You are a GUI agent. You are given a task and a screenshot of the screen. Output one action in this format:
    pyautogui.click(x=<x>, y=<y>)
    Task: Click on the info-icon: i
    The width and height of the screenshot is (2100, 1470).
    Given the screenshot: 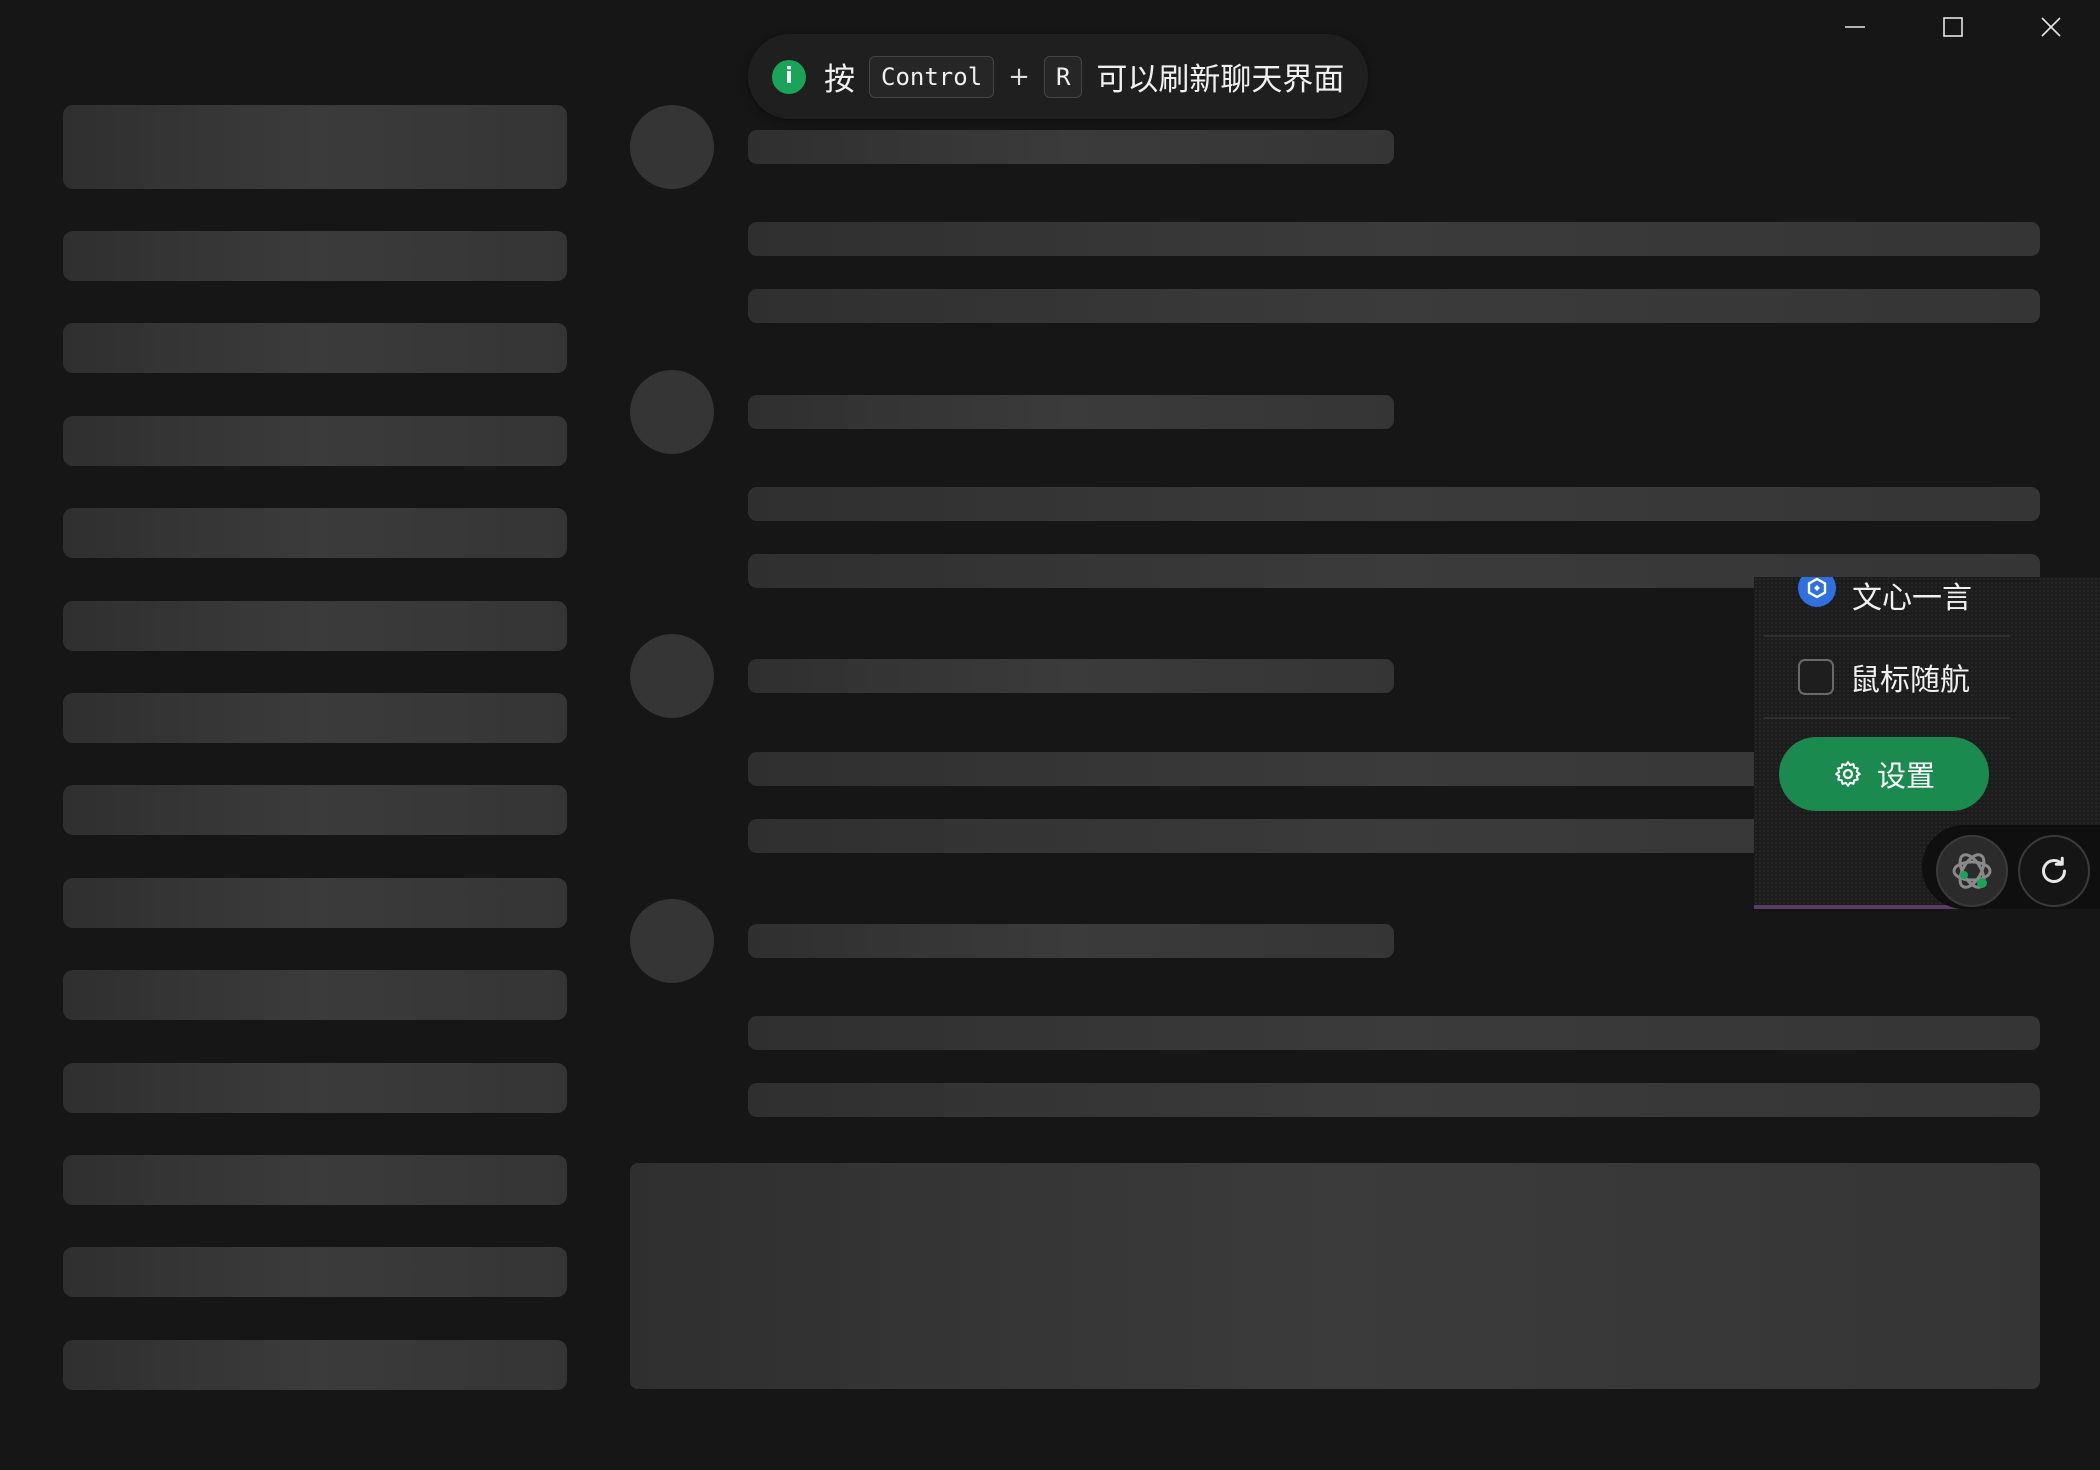 What is the action you would take?
    pyautogui.click(x=789, y=76)
    